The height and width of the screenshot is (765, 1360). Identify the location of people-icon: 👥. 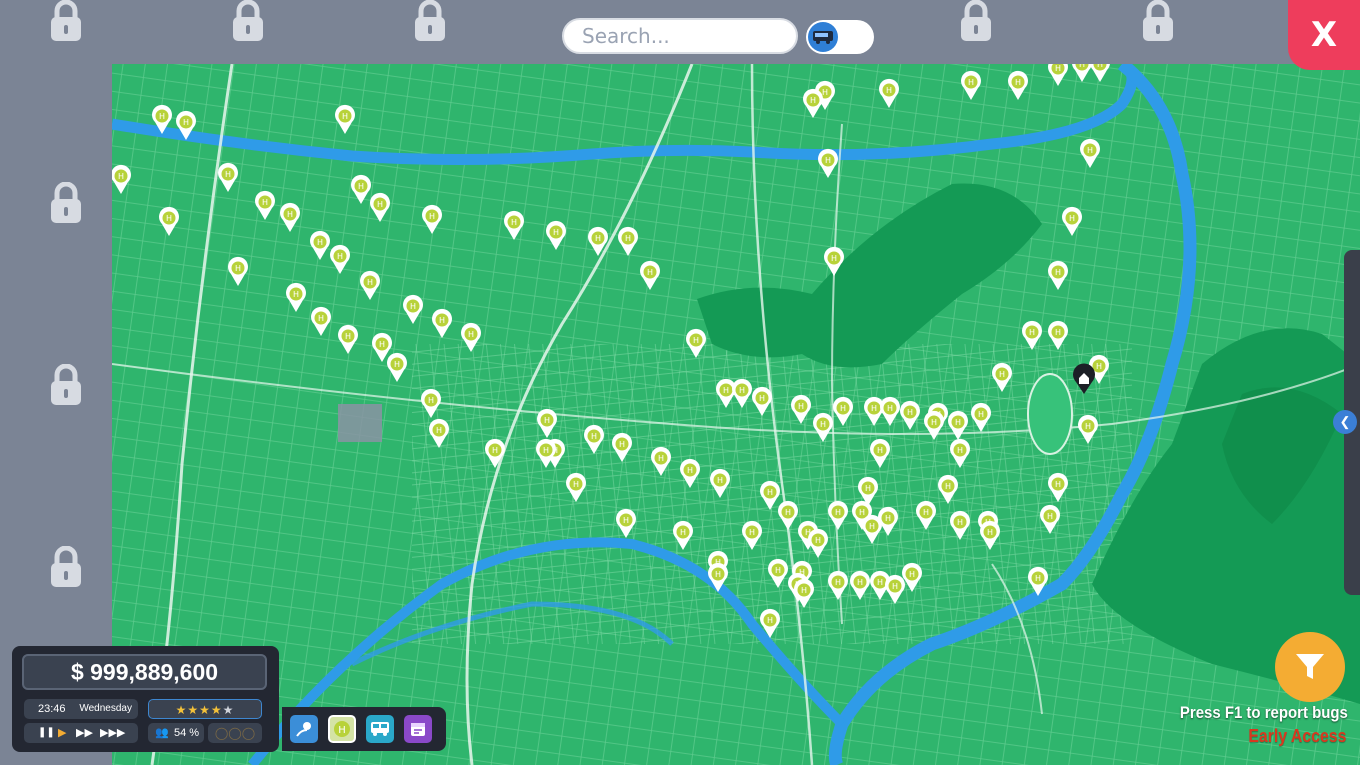
(162, 733).